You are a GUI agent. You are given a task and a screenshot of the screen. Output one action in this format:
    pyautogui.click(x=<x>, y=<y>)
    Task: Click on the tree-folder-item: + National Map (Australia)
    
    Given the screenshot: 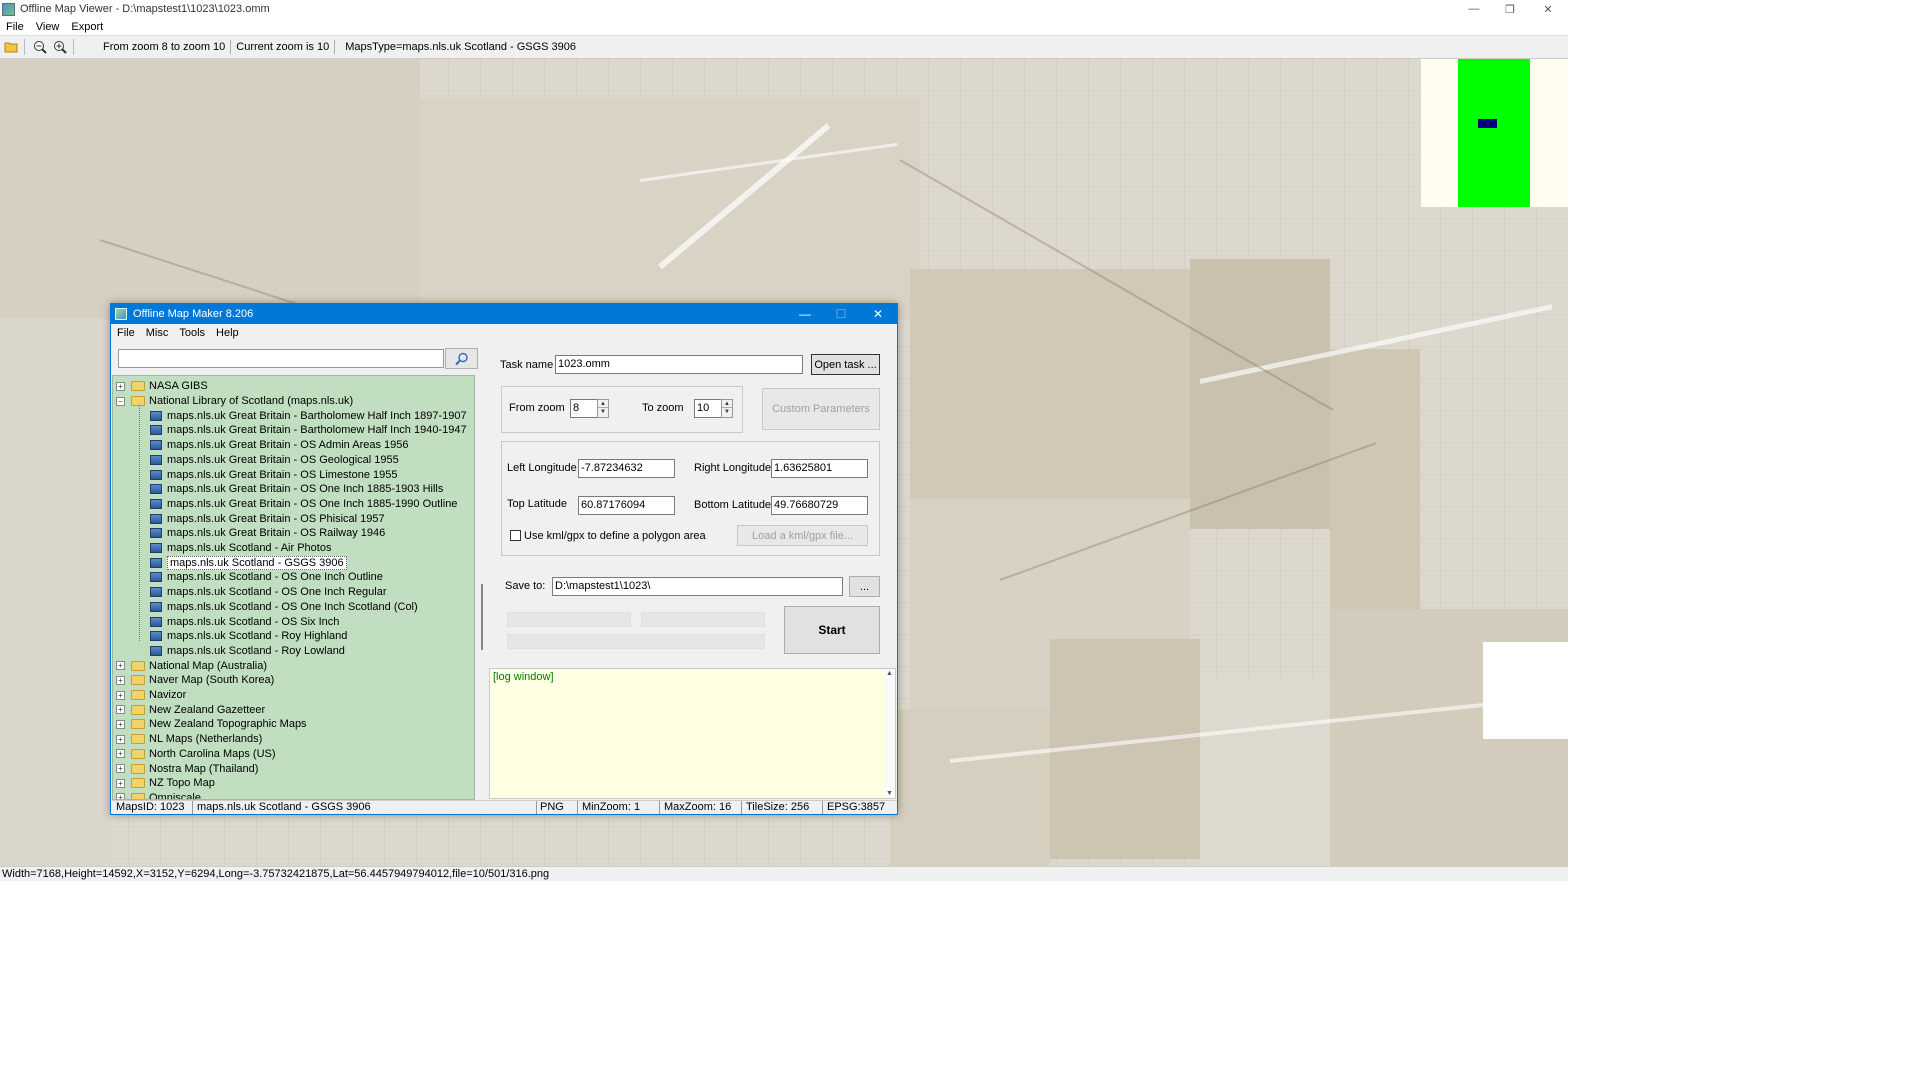 What is the action you would take?
    pyautogui.click(x=191, y=665)
    